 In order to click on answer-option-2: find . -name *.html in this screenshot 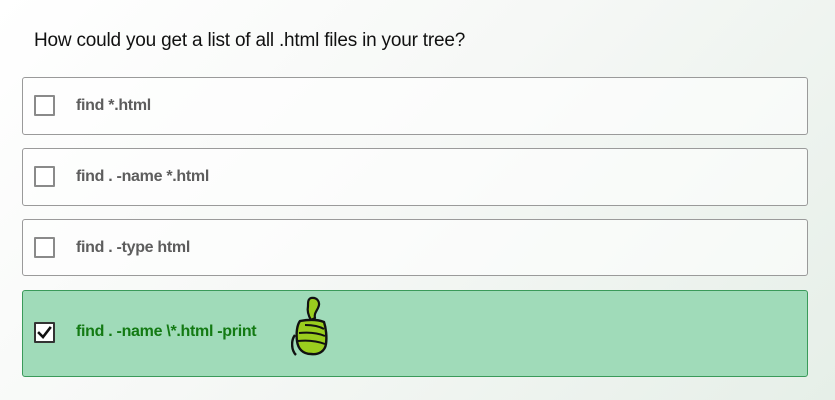, I will do `click(415, 177)`.